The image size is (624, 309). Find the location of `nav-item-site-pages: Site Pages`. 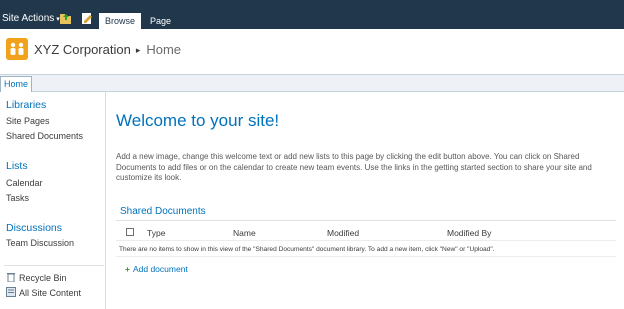

nav-item-site-pages: Site Pages is located at coordinates (28, 121).